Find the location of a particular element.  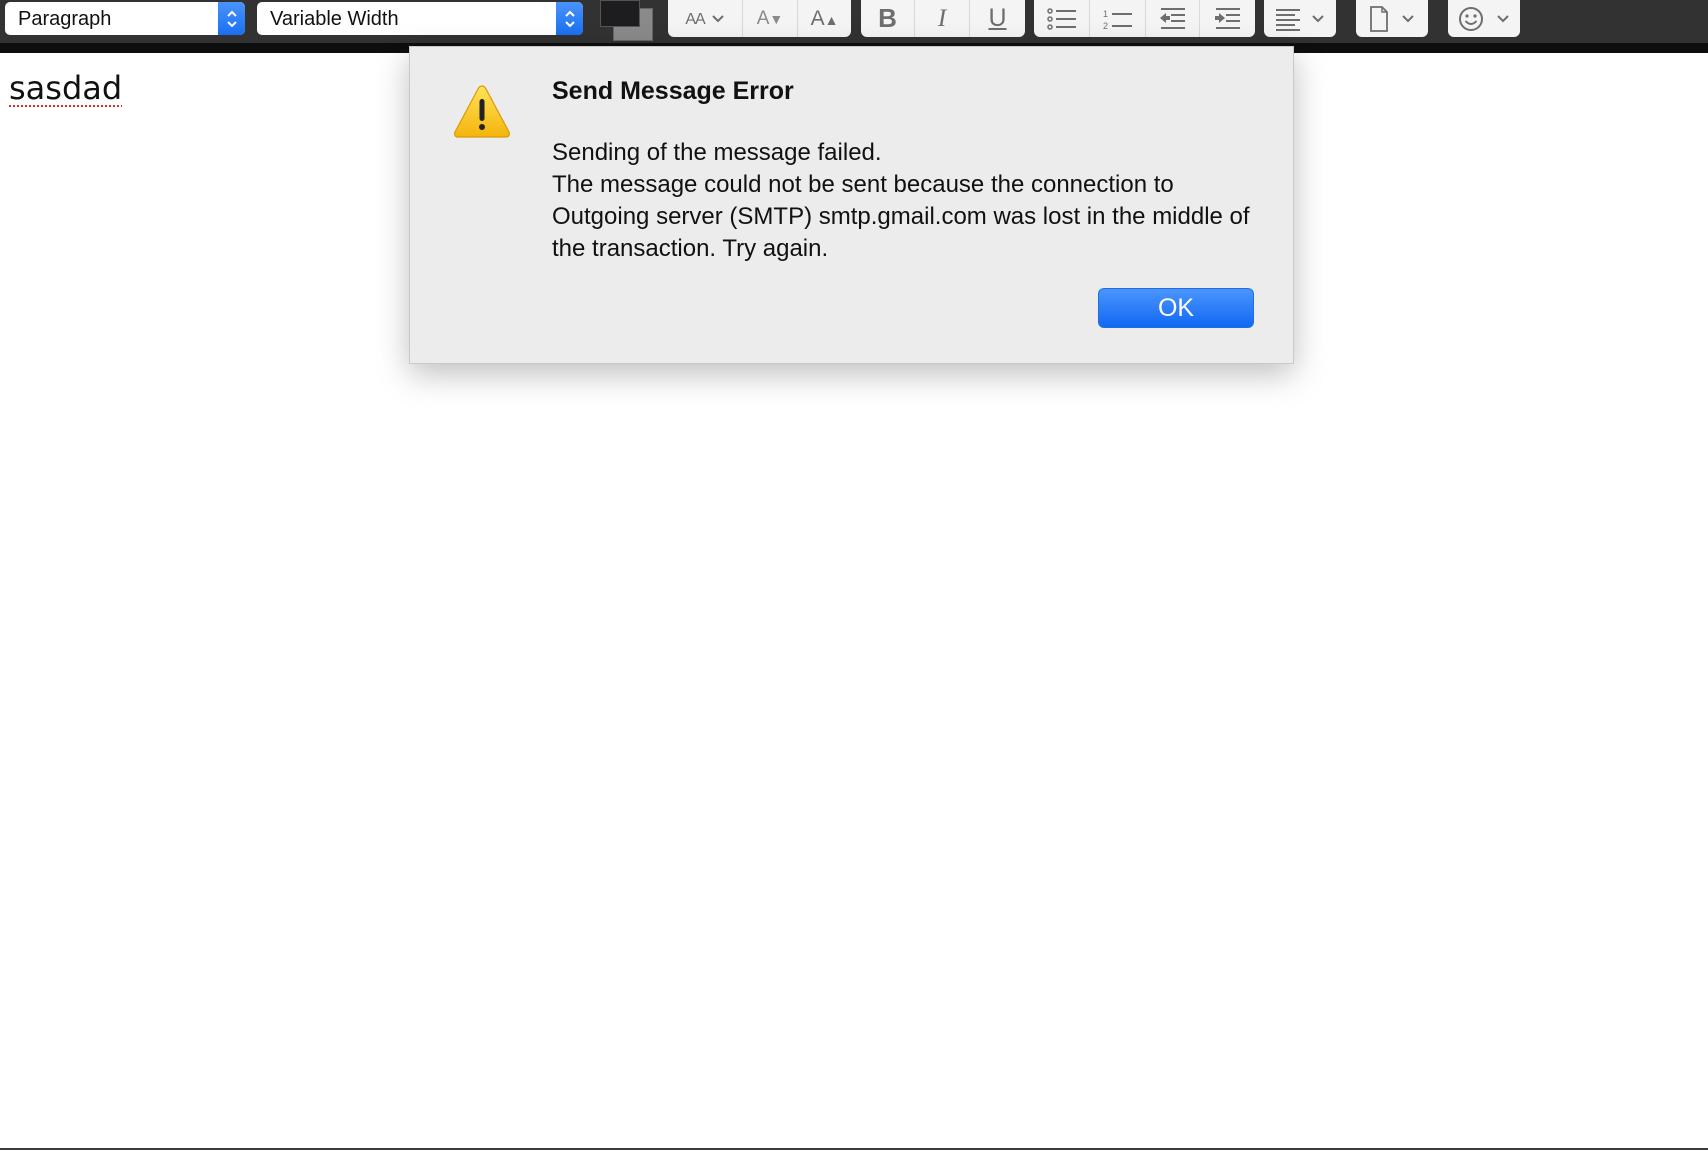

paragraph-style-value: Paragraph is located at coordinates (65, 19).